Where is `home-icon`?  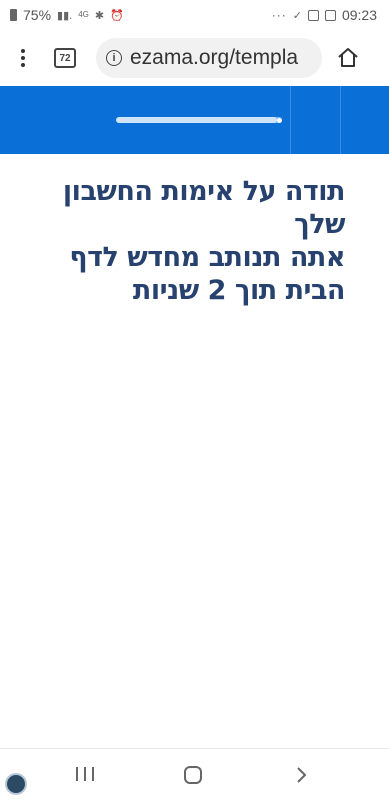 home-icon is located at coordinates (348, 58).